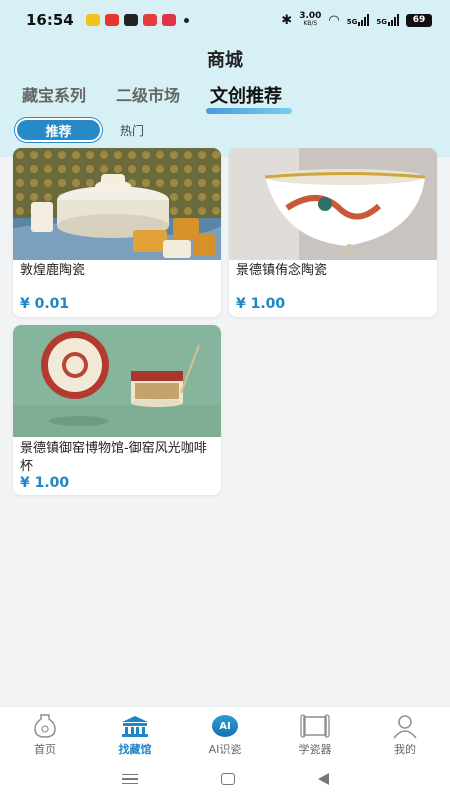  What do you see at coordinates (287, 20) in the screenshot?
I see `bluetooth-icon: ✱` at bounding box center [287, 20].